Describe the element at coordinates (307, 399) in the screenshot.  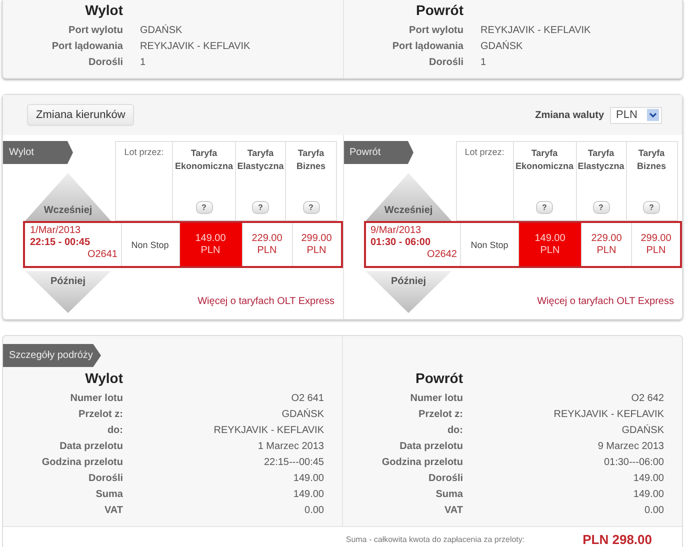
I see `field-value: O2 641` at that location.